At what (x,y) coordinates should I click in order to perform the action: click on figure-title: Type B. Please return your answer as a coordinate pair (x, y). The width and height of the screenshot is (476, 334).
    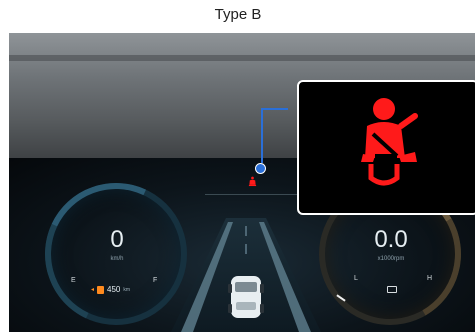
    Looking at the image, I should click on (238, 14).